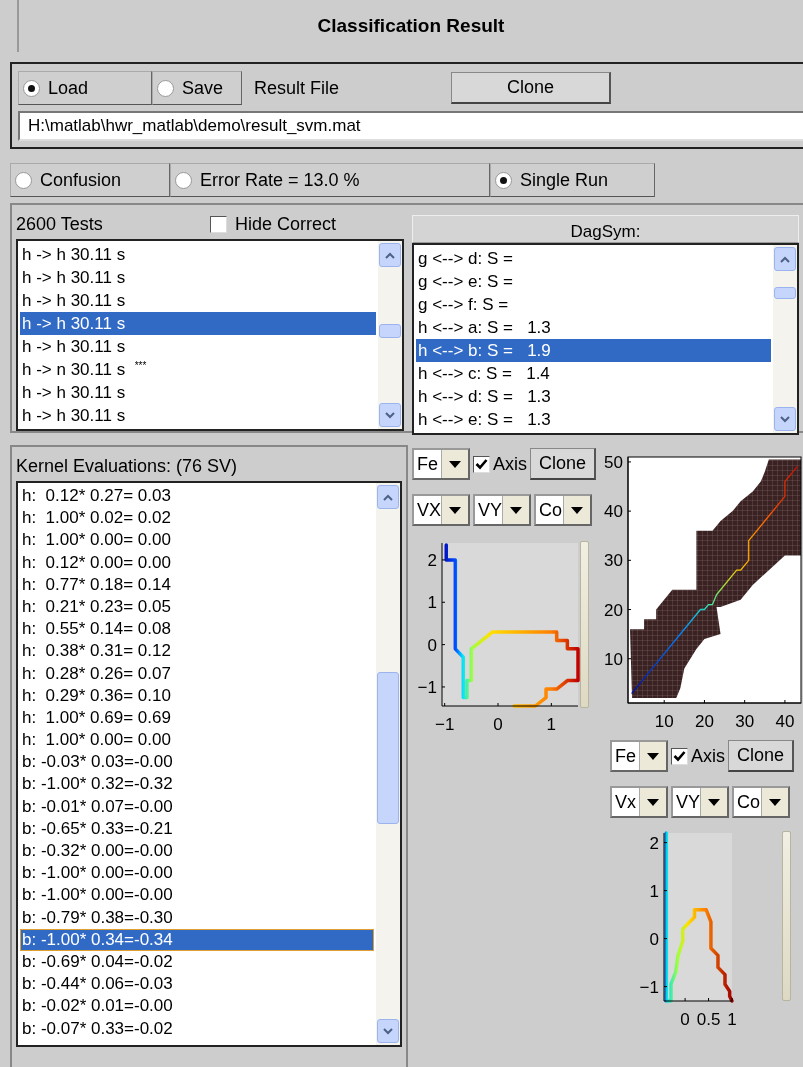 The height and width of the screenshot is (1067, 803). Describe the element at coordinates (593, 327) in the screenshot. I see `list-item: h <--> a: S = 1.3` at that location.